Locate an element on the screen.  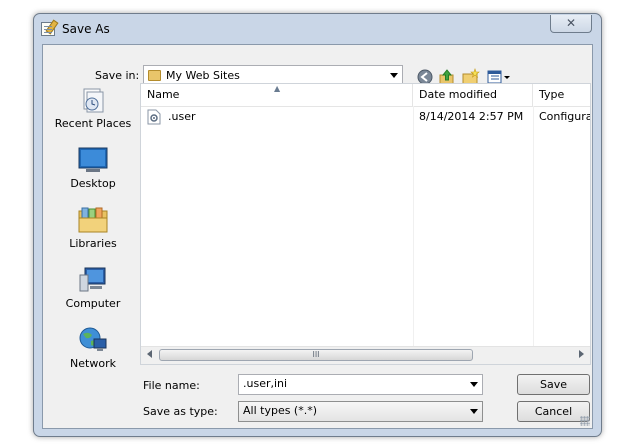
save-button: Save is located at coordinates (553, 384).